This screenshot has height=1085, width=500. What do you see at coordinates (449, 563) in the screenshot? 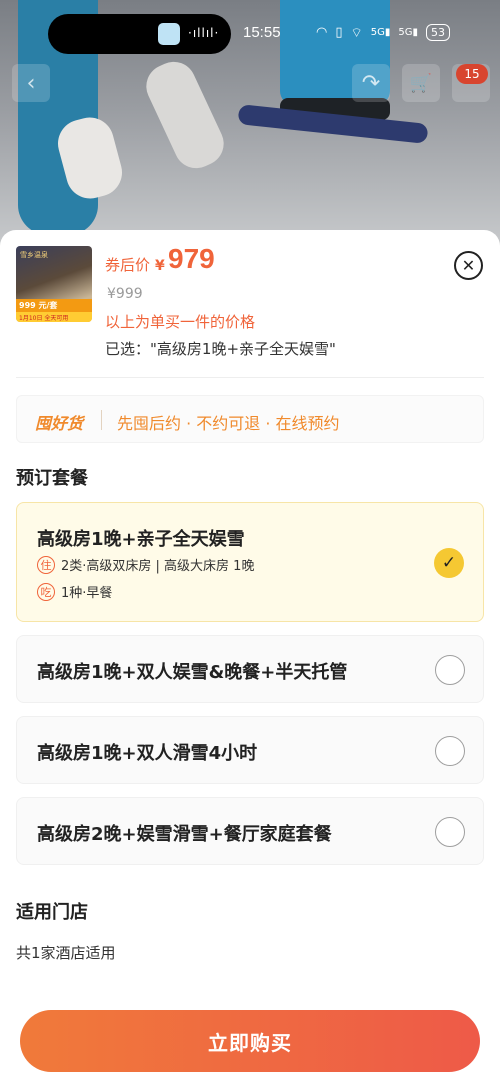
I see `checkmark-icon: ✓` at bounding box center [449, 563].